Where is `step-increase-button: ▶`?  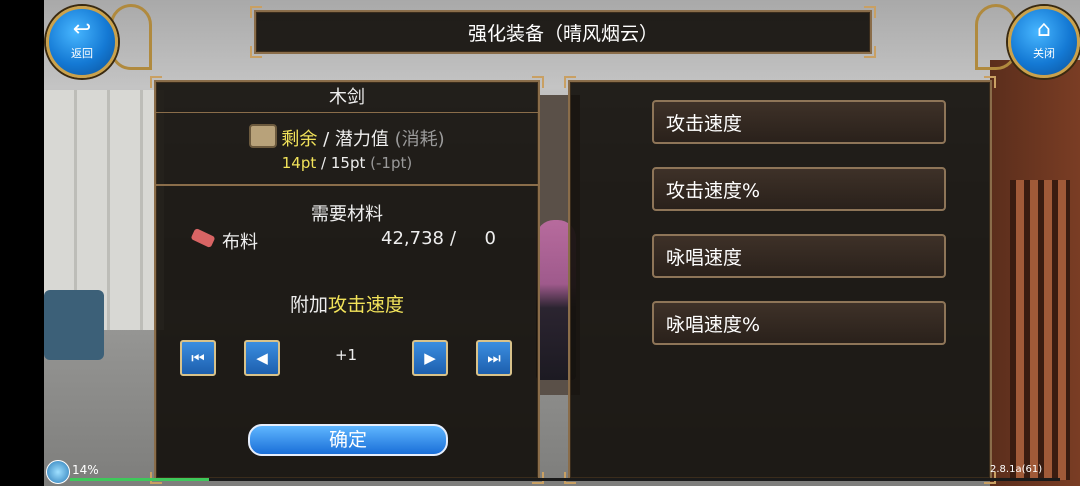
step-increase-button: ▶ is located at coordinates (430, 358).